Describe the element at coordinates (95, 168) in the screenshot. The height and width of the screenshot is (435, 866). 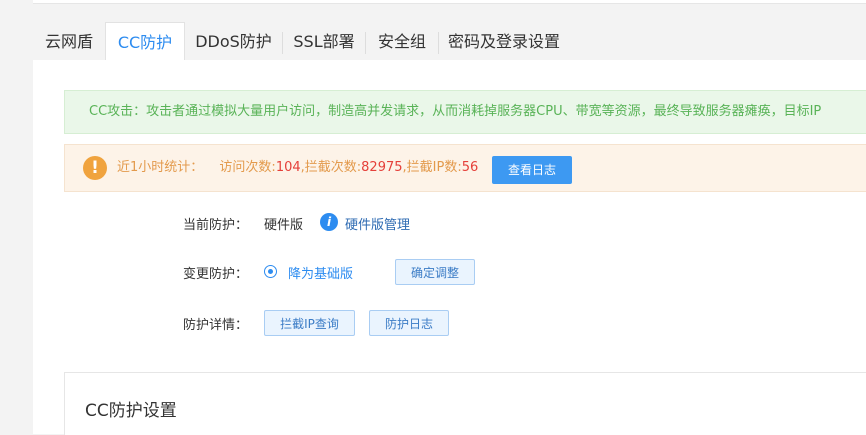
I see `warning-icon: !` at that location.